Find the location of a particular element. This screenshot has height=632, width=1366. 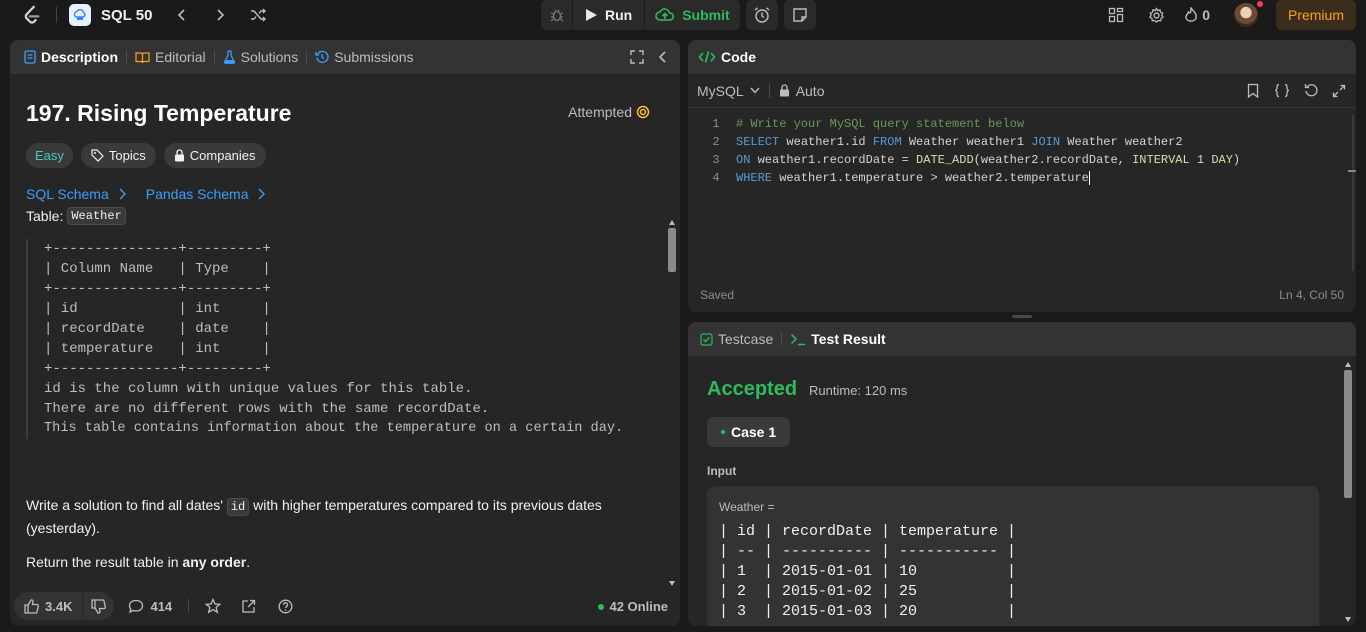

test-result-tab-label: Test Result is located at coordinates (848, 339).